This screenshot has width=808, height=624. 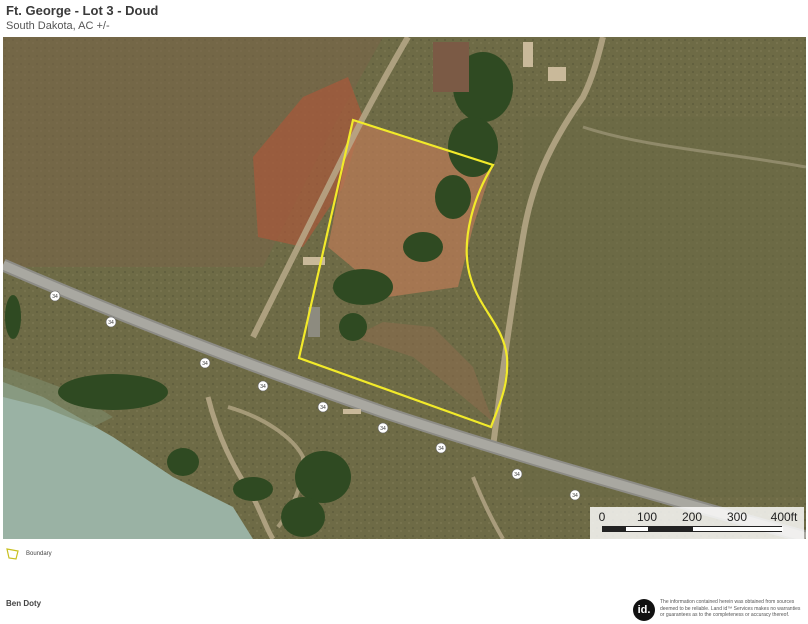 I want to click on map-legend: Boundary, so click(x=29, y=554).